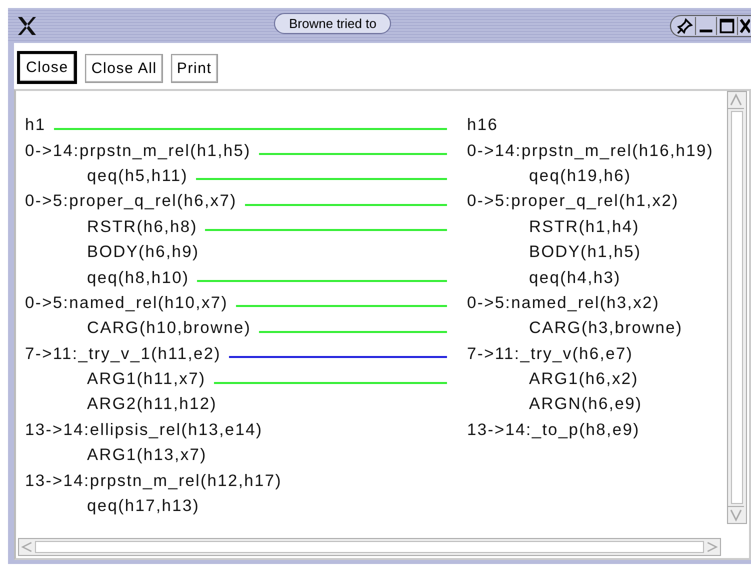 Image resolution: width=751 pixels, height=568 pixels. What do you see at coordinates (369, 547) in the screenshot?
I see `horizontal-scrollbar` at bounding box center [369, 547].